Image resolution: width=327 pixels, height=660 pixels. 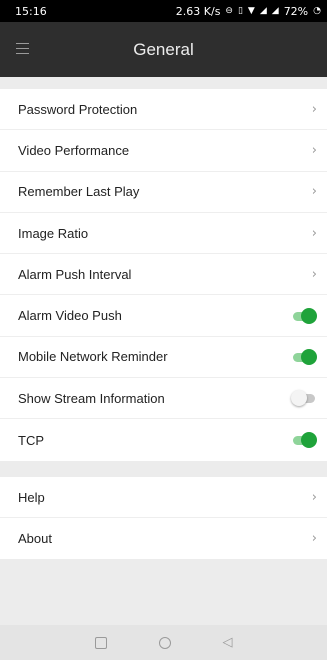 What do you see at coordinates (163, 497) in the screenshot?
I see `settings-item-help: Help ›` at bounding box center [163, 497].